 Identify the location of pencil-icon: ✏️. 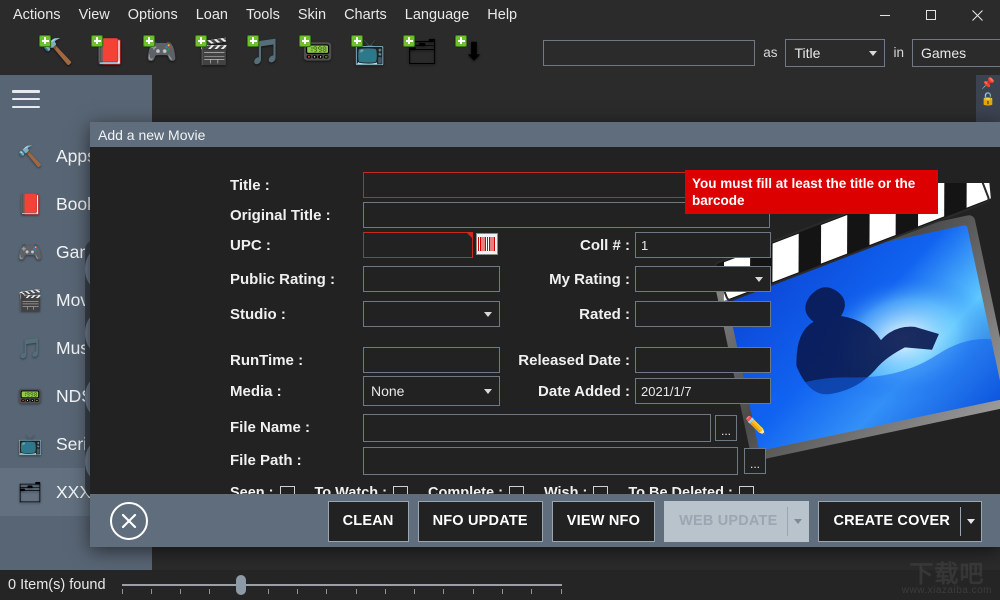
(756, 426).